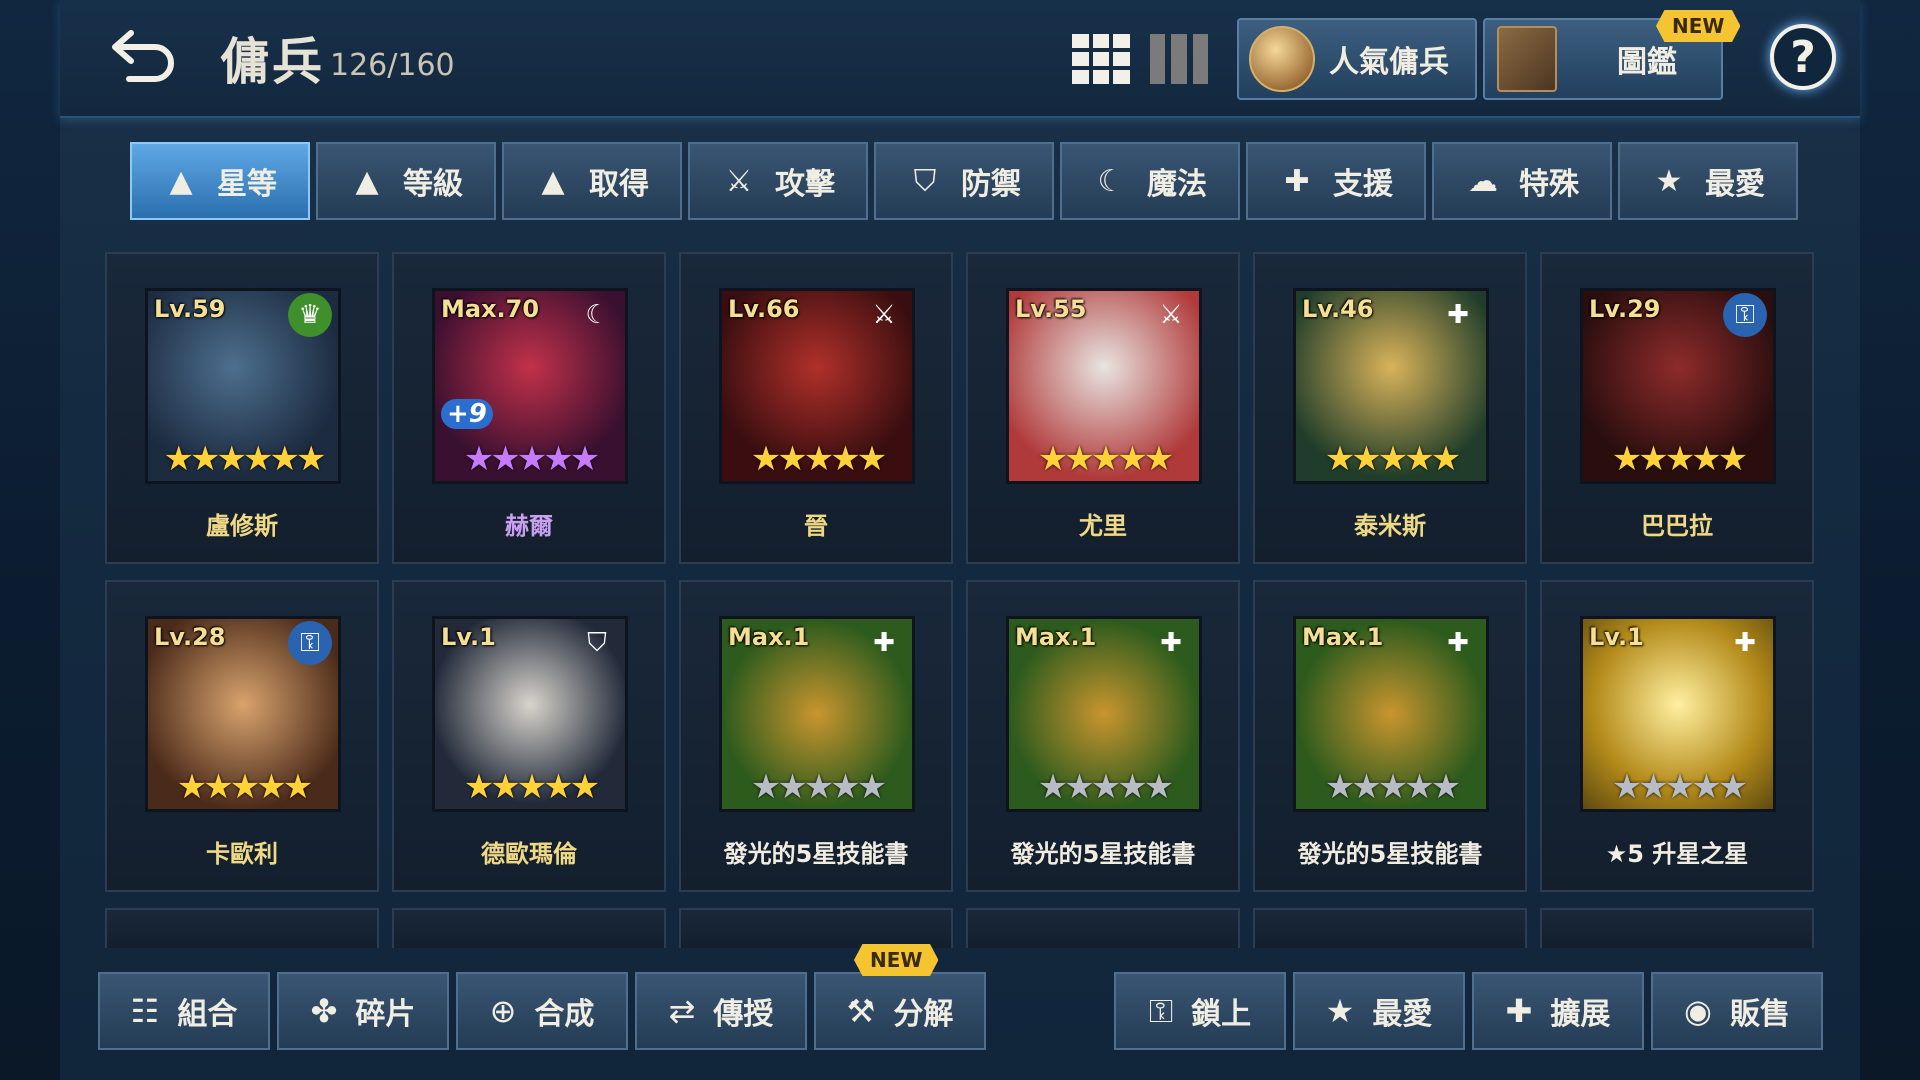  I want to click on transfer-button: ⇄ 傳授, so click(721, 1011).